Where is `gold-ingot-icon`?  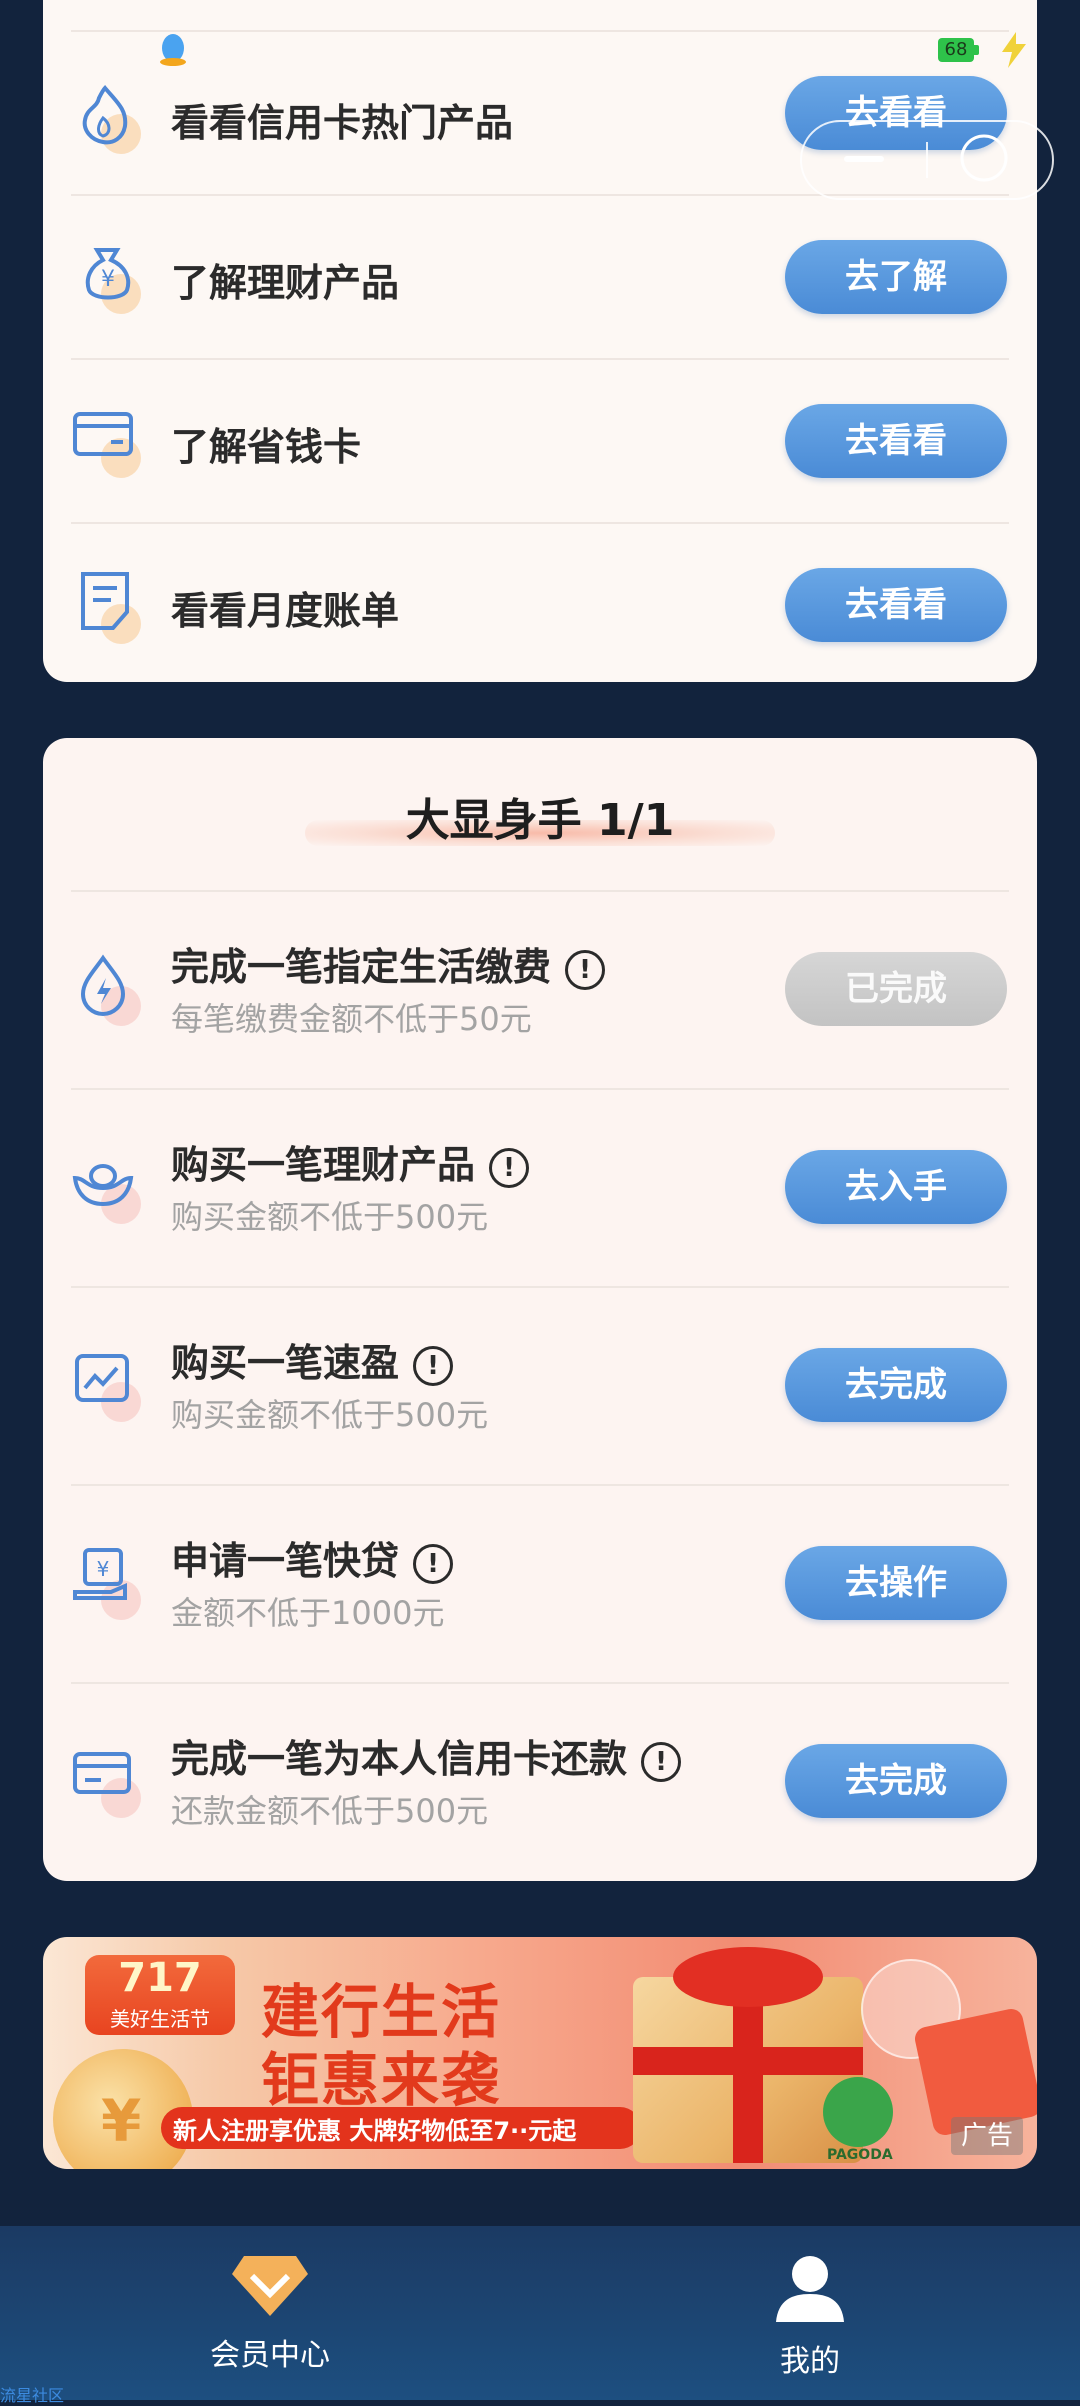 gold-ingot-icon is located at coordinates (109, 1186).